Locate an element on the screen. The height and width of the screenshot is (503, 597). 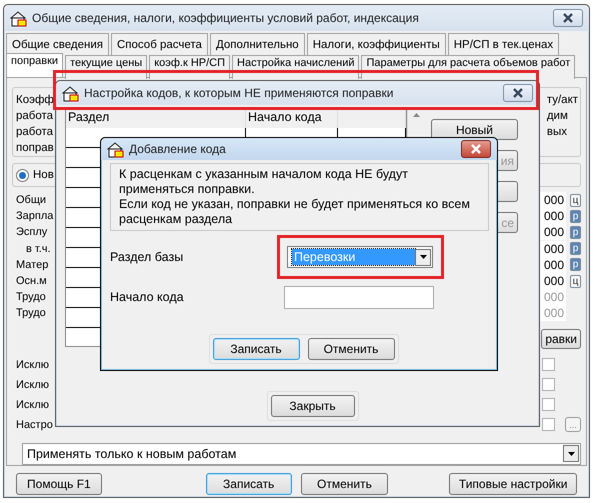
row-label: в т.ч. is located at coordinates (38, 249).